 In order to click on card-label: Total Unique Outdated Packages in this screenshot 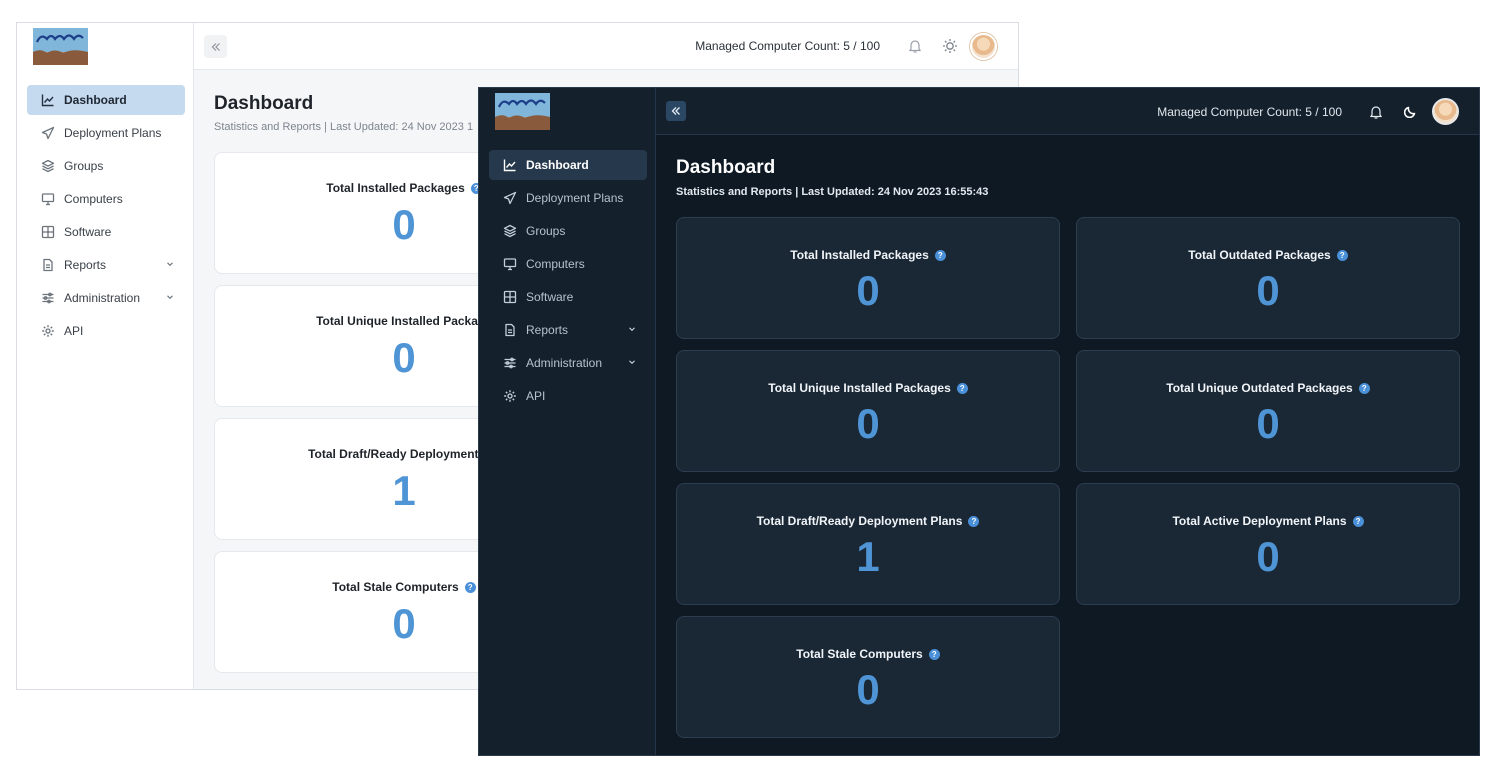, I will do `click(1259, 388)`.